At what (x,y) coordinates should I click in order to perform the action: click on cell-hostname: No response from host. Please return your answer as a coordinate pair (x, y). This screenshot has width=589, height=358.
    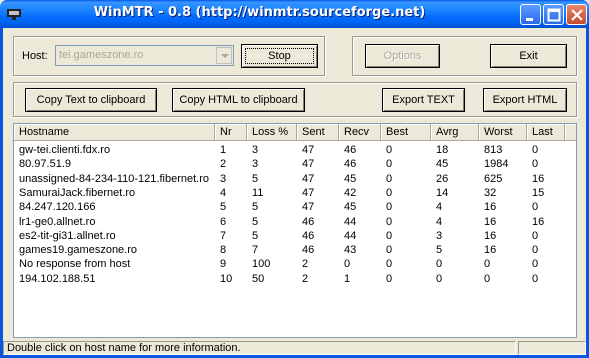
    Looking at the image, I should click on (75, 264).